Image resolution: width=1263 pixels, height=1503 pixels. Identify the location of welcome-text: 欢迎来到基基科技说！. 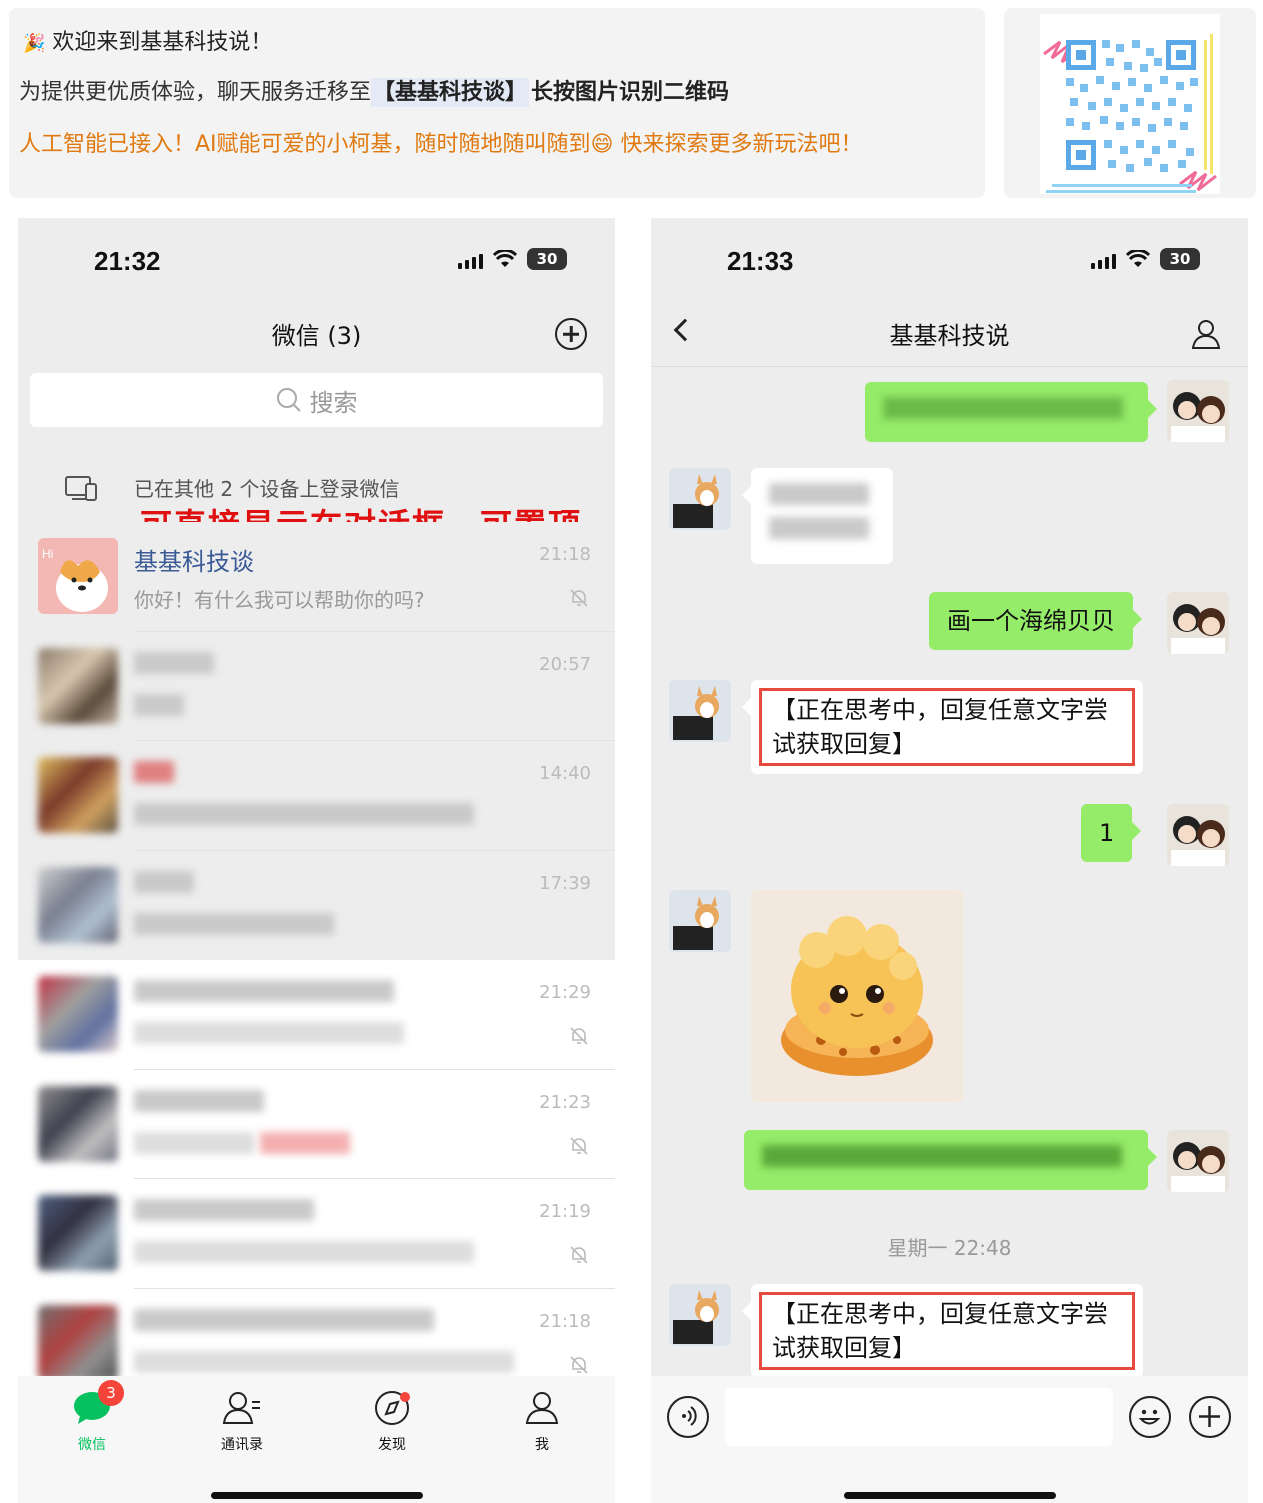
(162, 42).